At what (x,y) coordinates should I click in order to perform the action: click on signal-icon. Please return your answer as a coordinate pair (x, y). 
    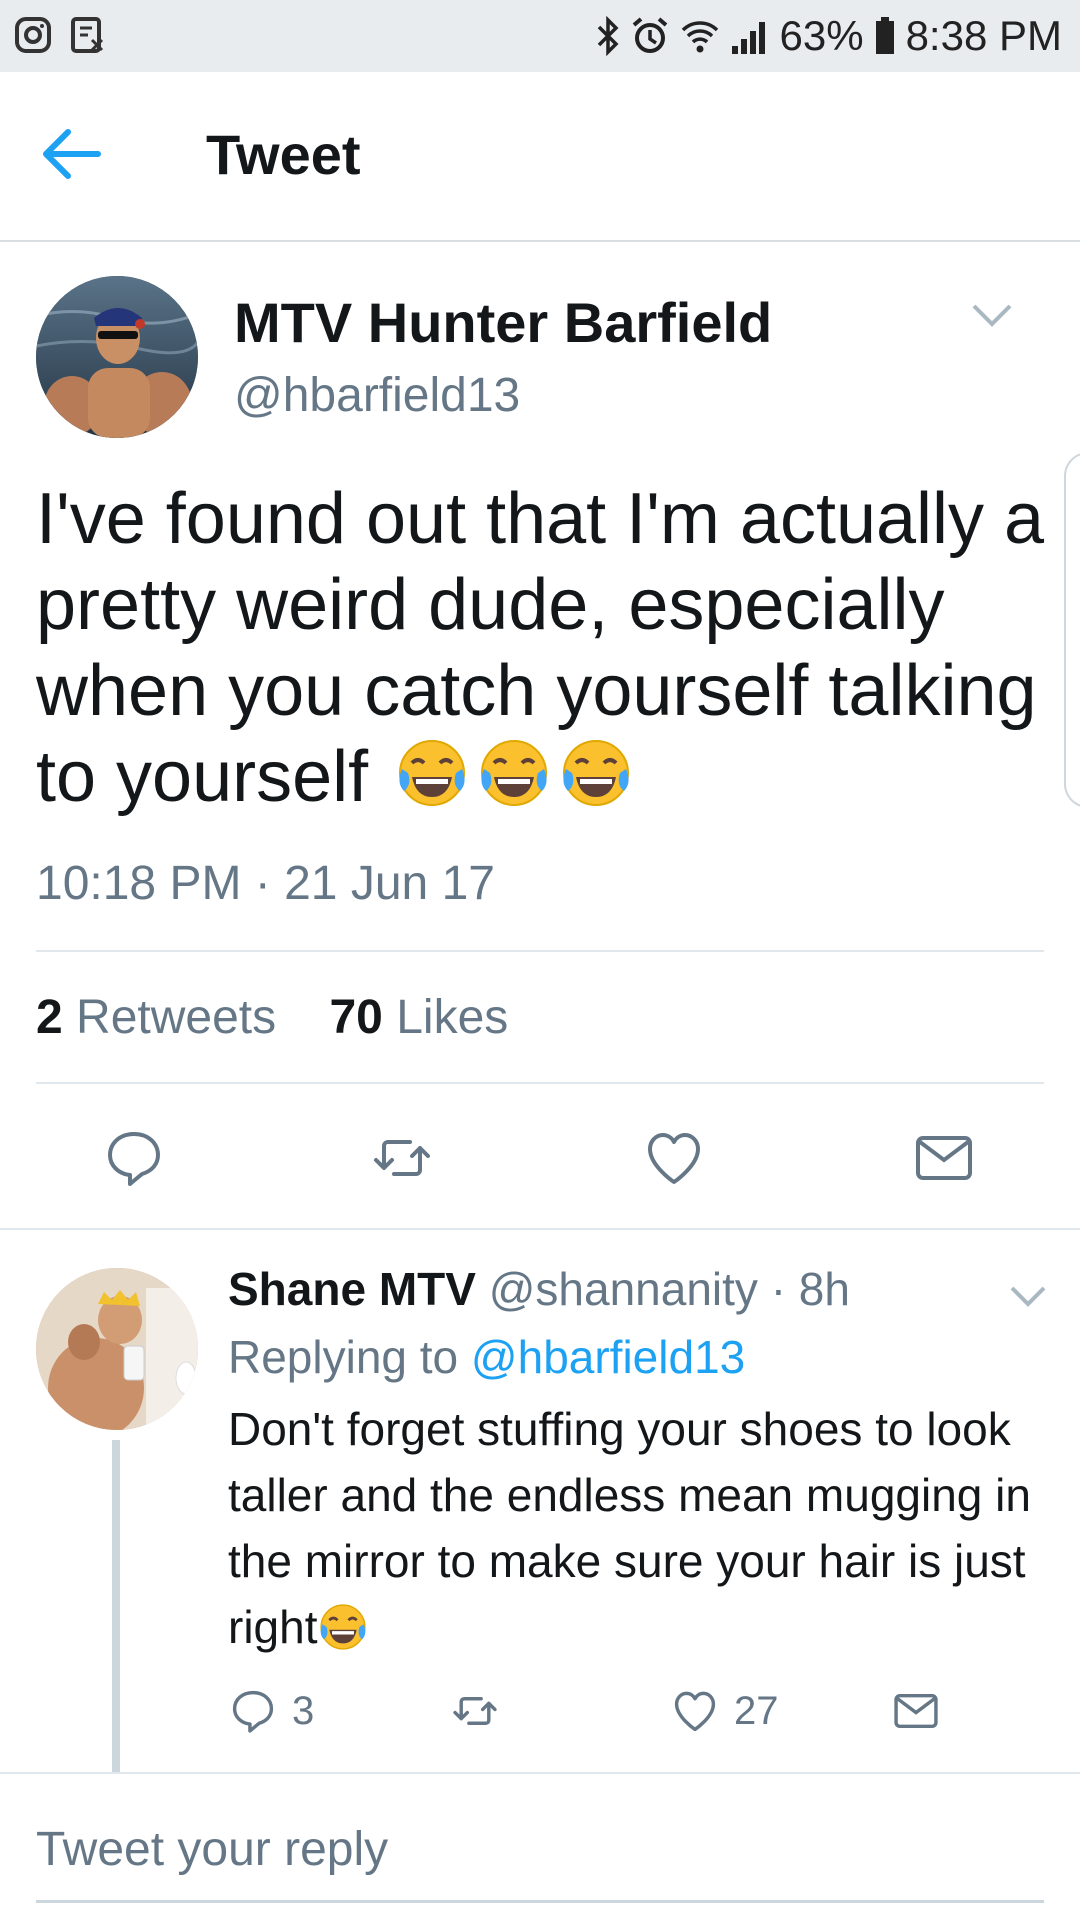
    Looking at the image, I should click on (748, 38).